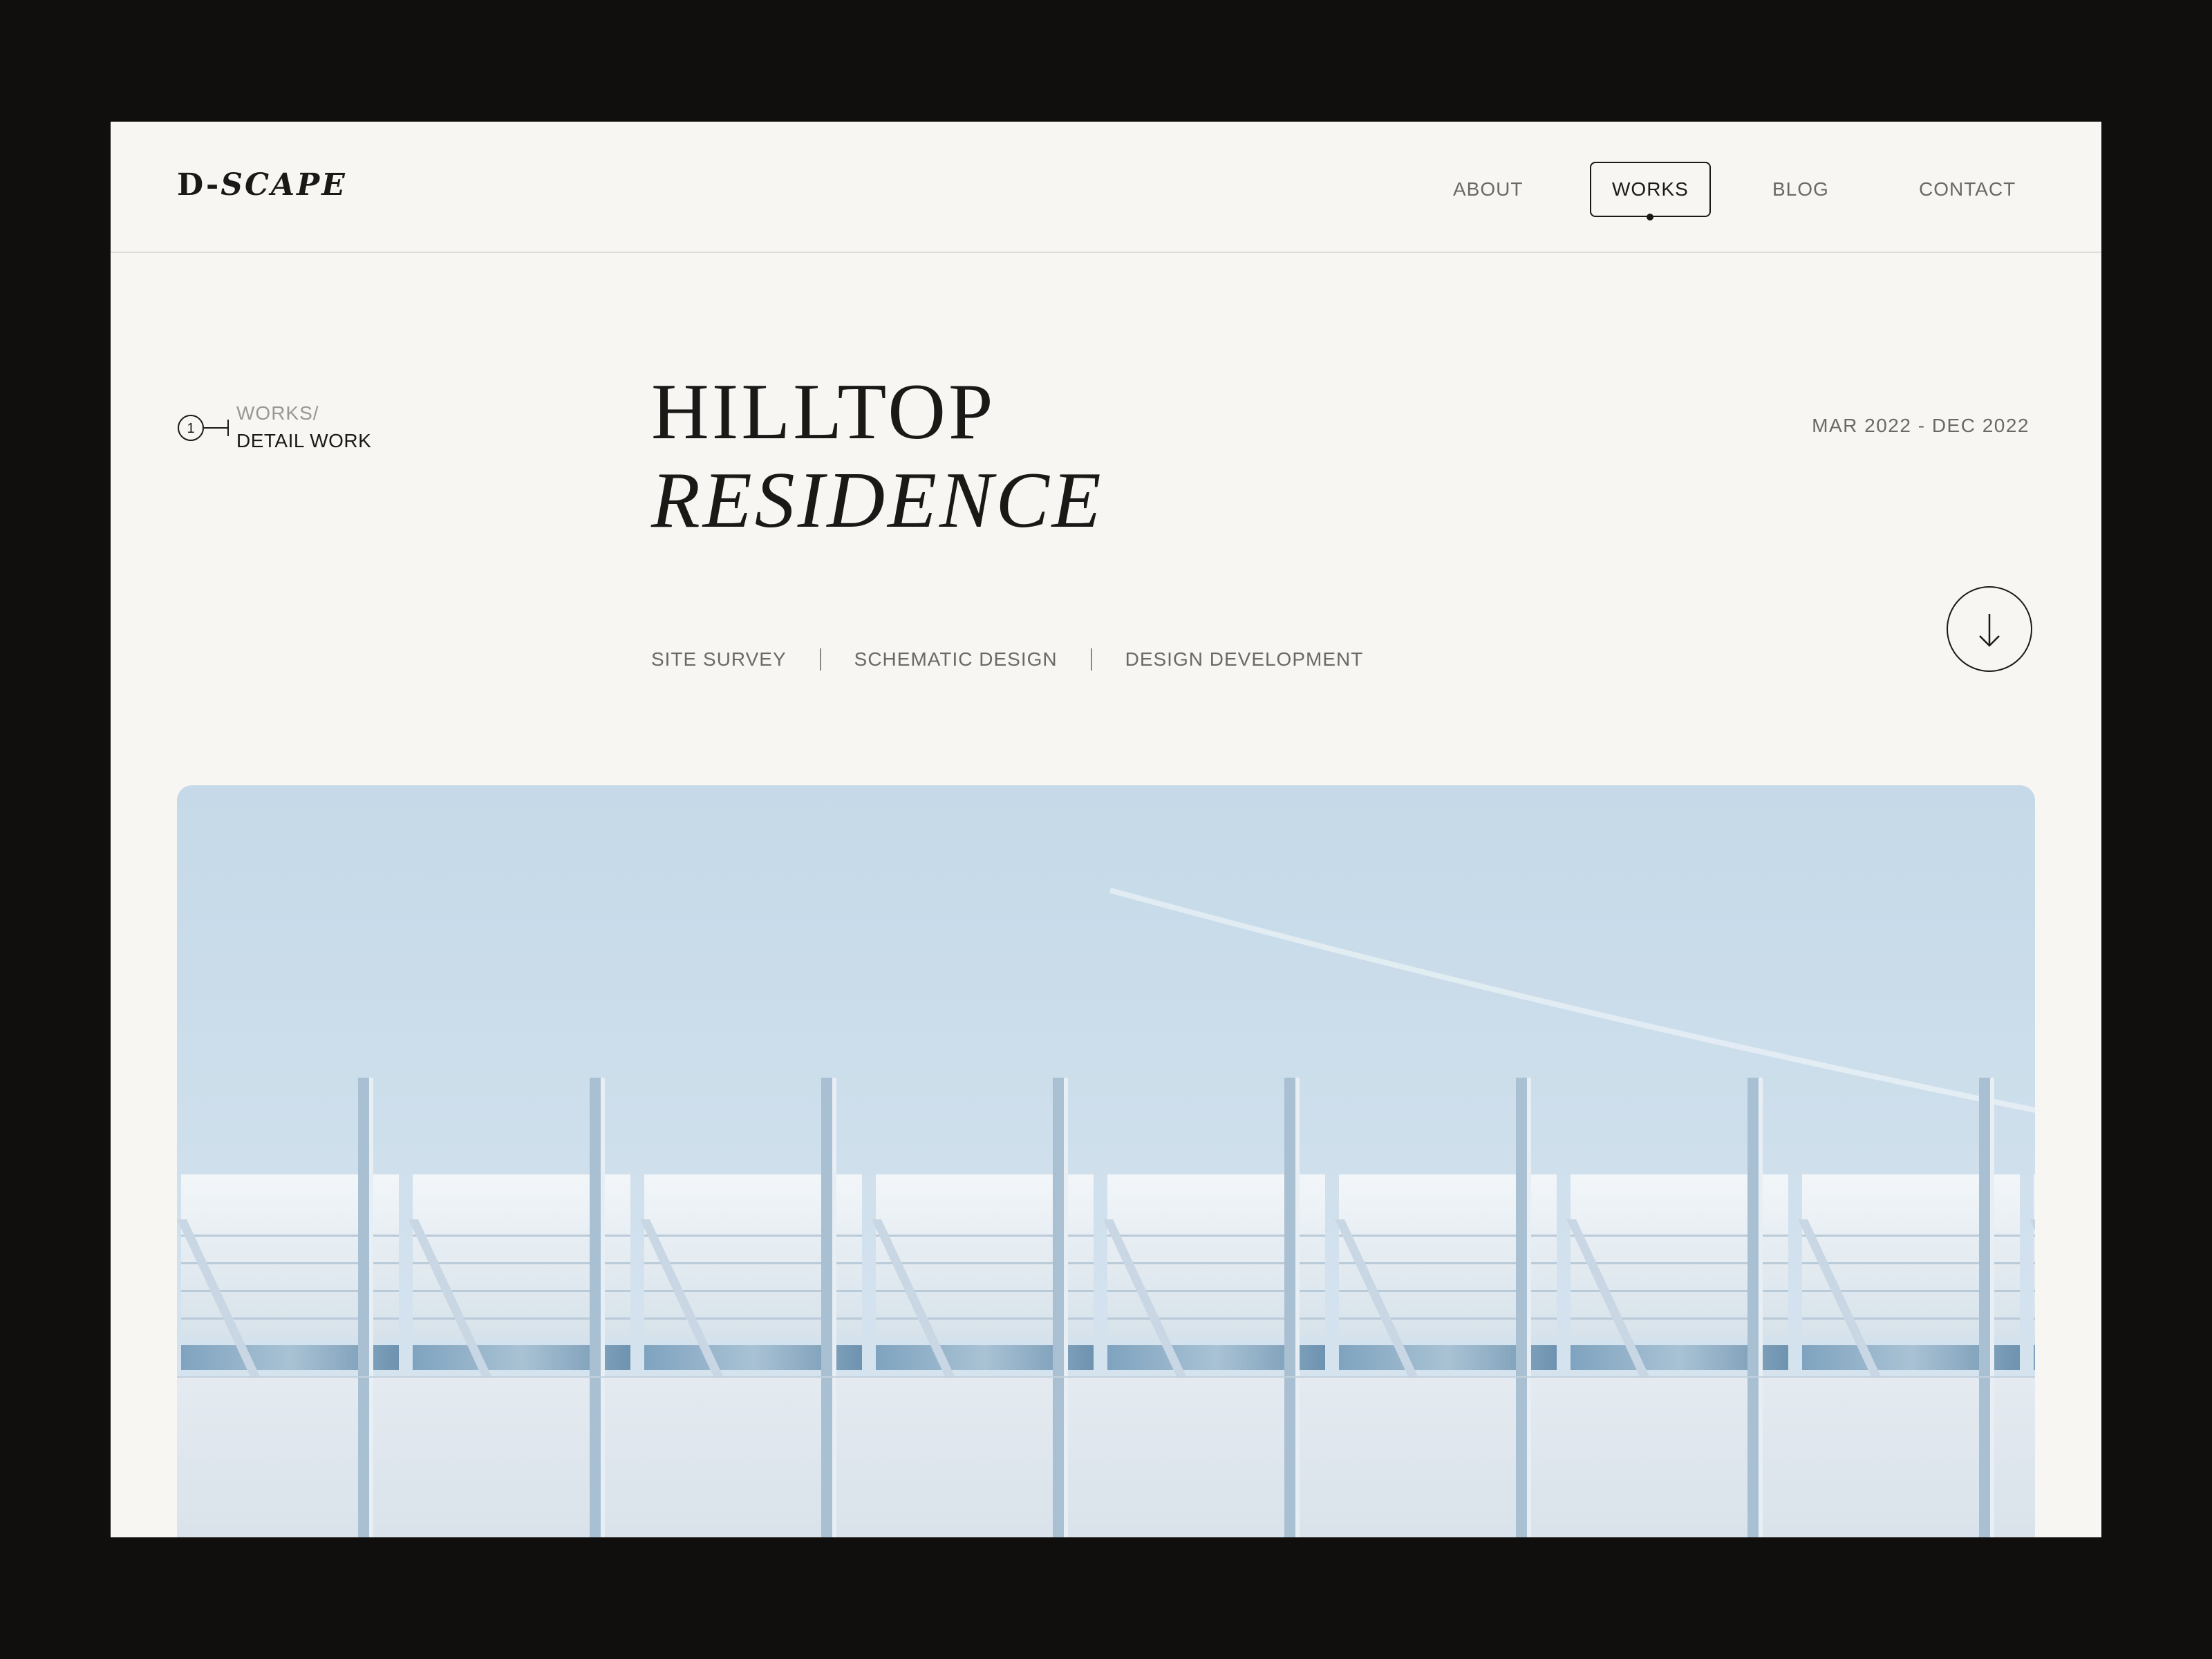 The height and width of the screenshot is (1659, 2212). Describe the element at coordinates (1801, 189) in the screenshot. I see `nav-blog: BLOG` at that location.